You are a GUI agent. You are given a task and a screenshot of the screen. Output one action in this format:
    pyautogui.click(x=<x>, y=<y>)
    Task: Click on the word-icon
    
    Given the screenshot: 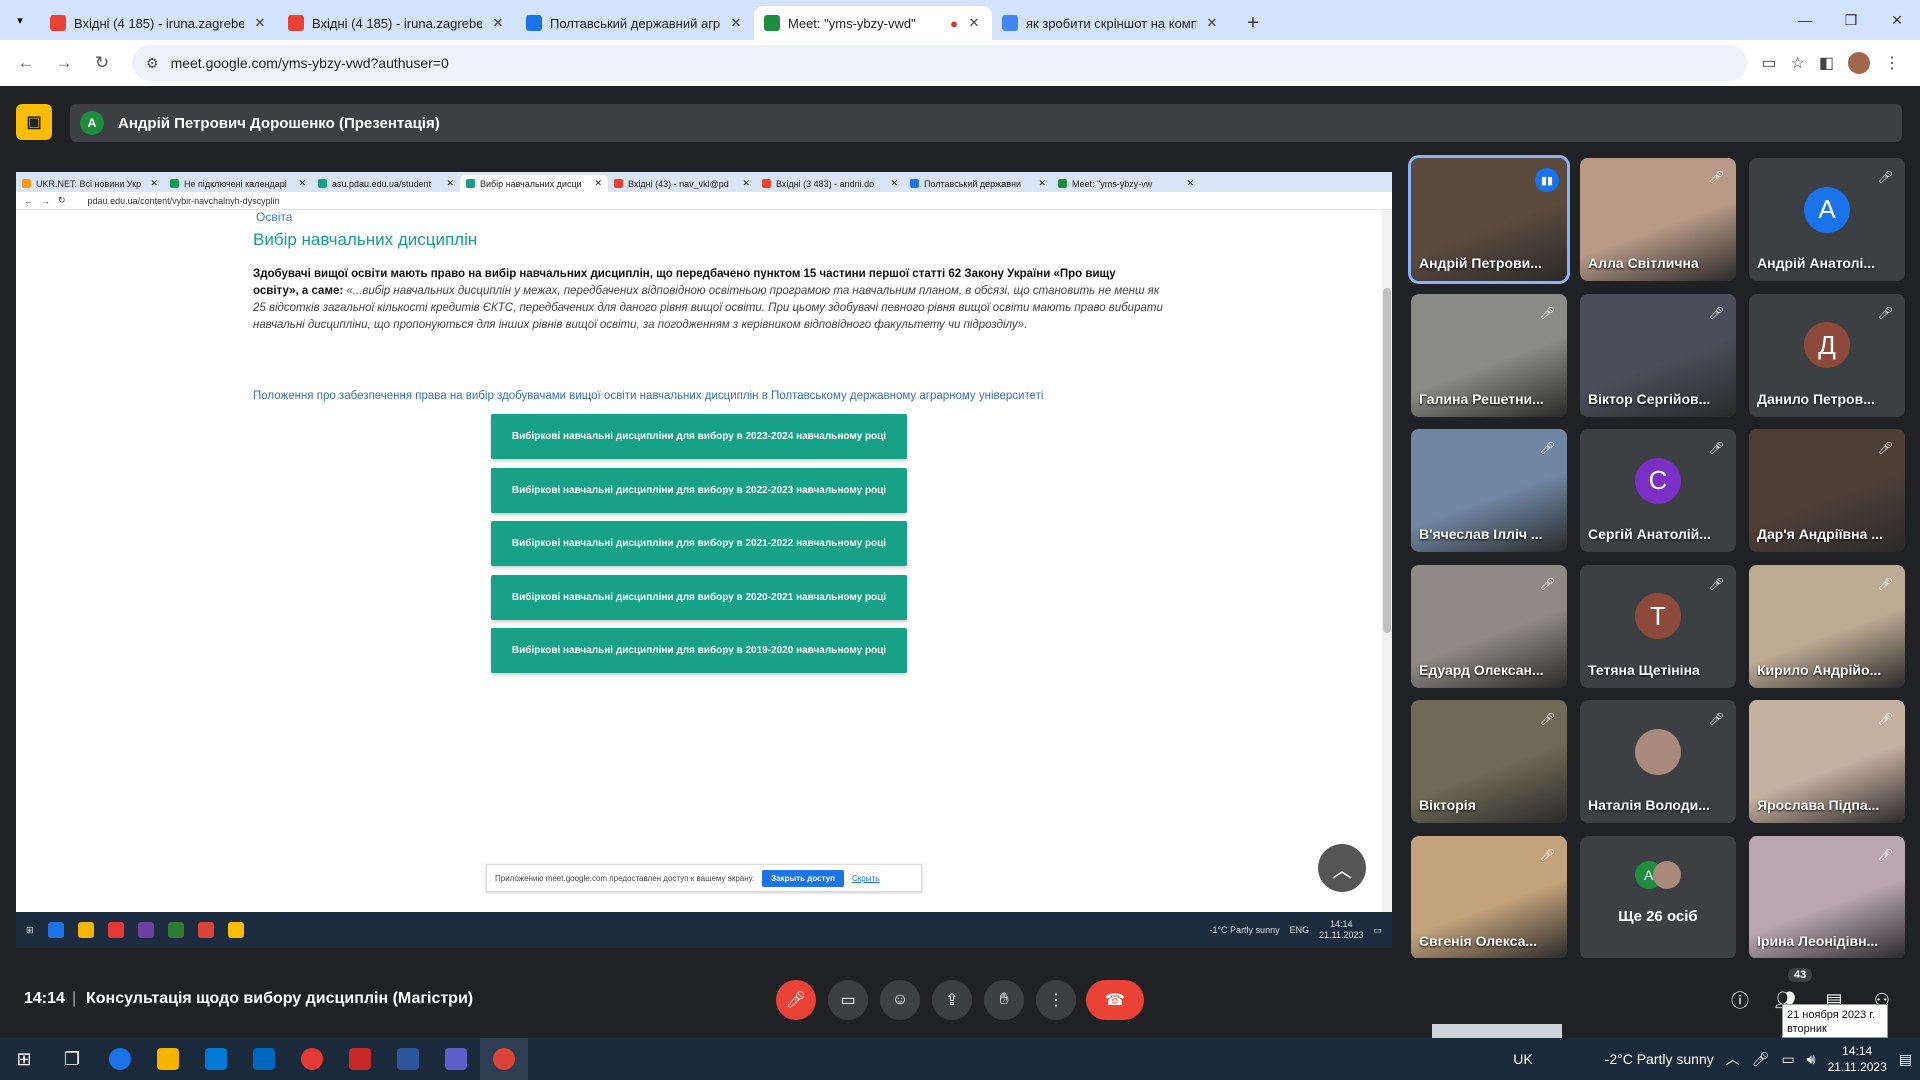 What is the action you would take?
    pyautogui.click(x=408, y=1059)
    